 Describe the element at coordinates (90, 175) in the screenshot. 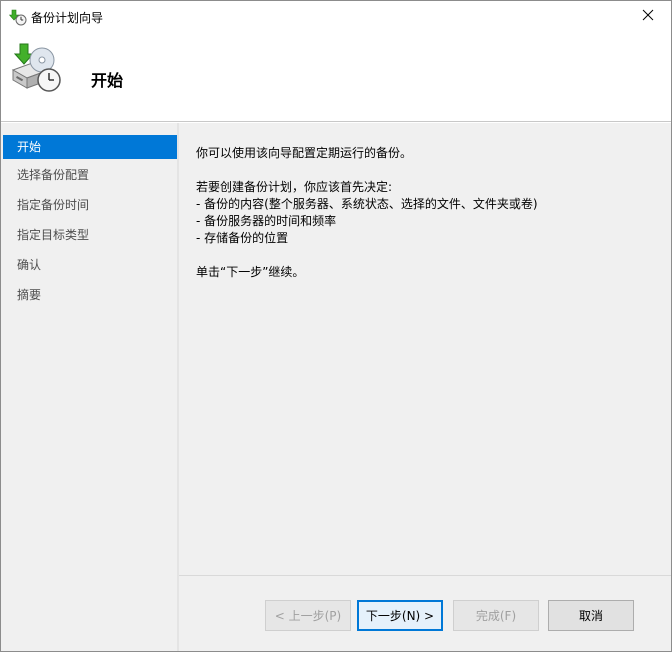

I see `nav-step-backup-config: 选择备份配置` at that location.